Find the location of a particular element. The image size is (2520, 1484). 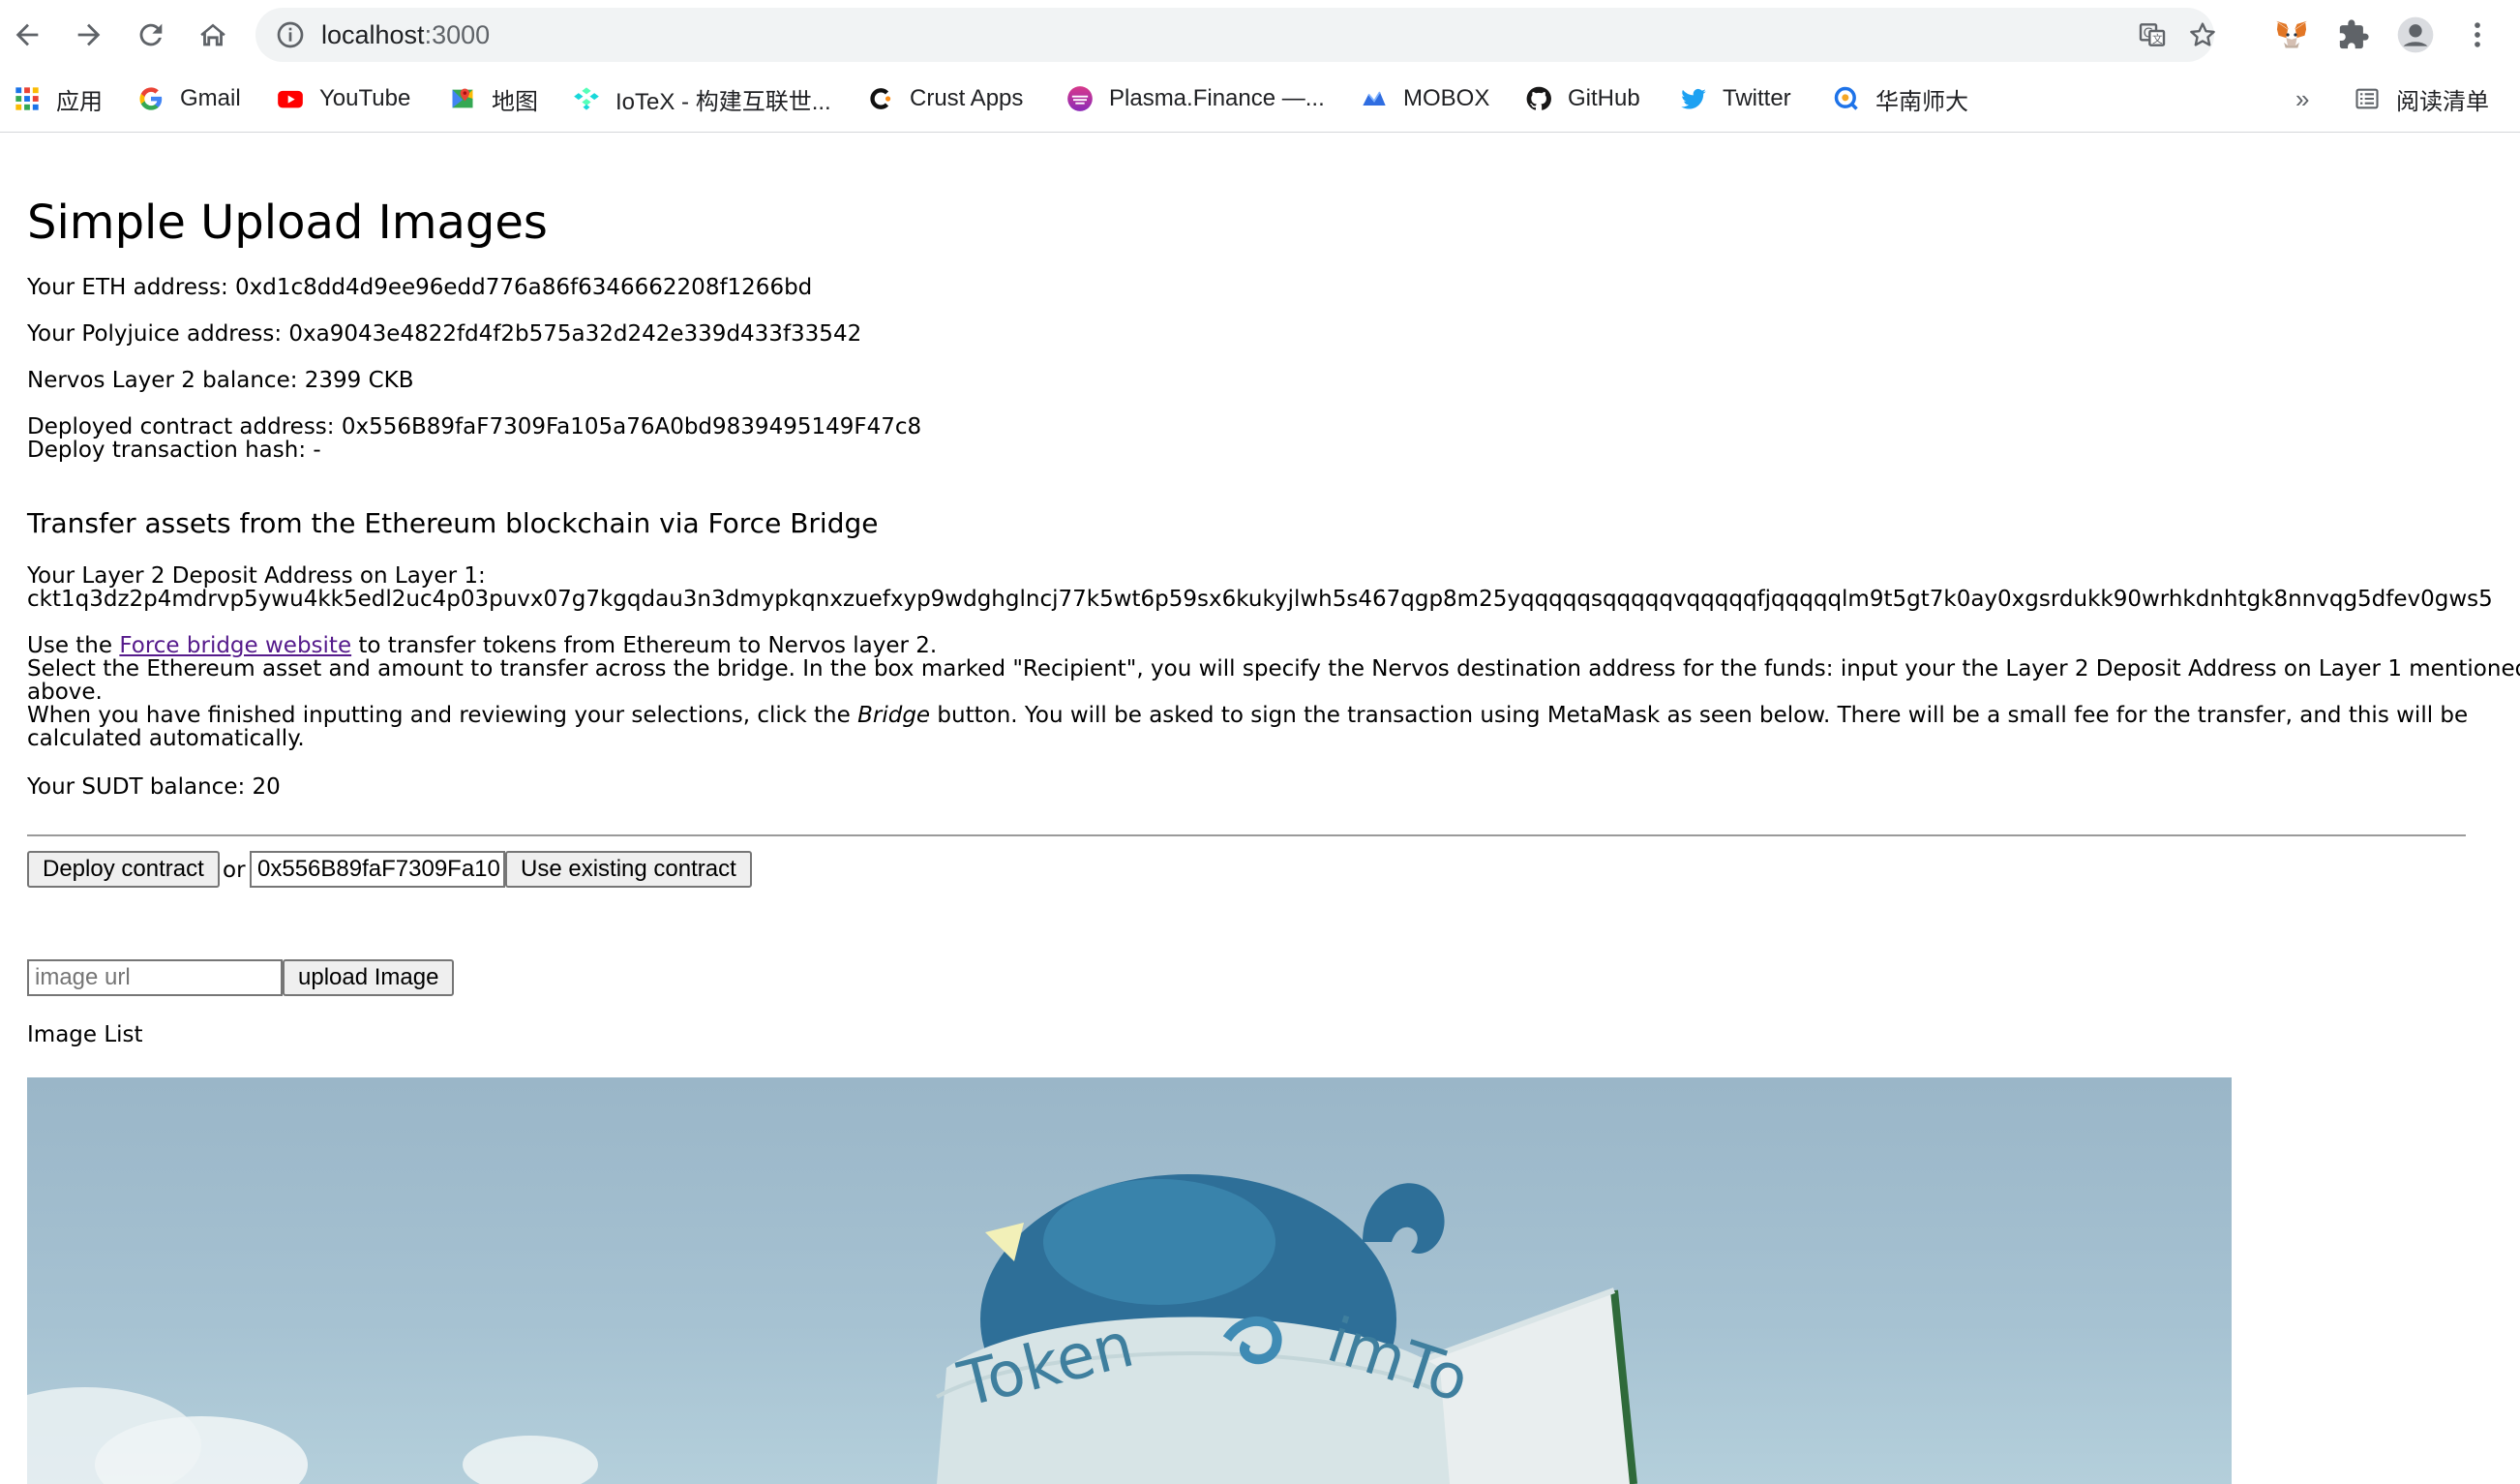

bookmark-mobox: MOBOX is located at coordinates (1425, 98).